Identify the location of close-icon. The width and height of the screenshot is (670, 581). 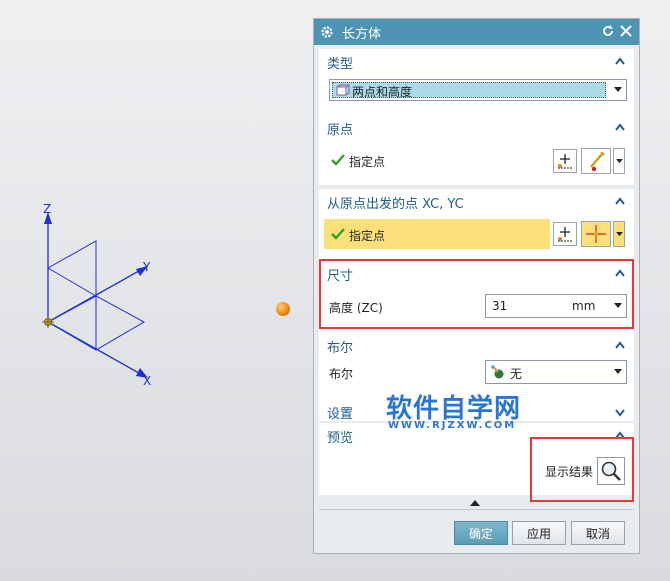
(626, 31).